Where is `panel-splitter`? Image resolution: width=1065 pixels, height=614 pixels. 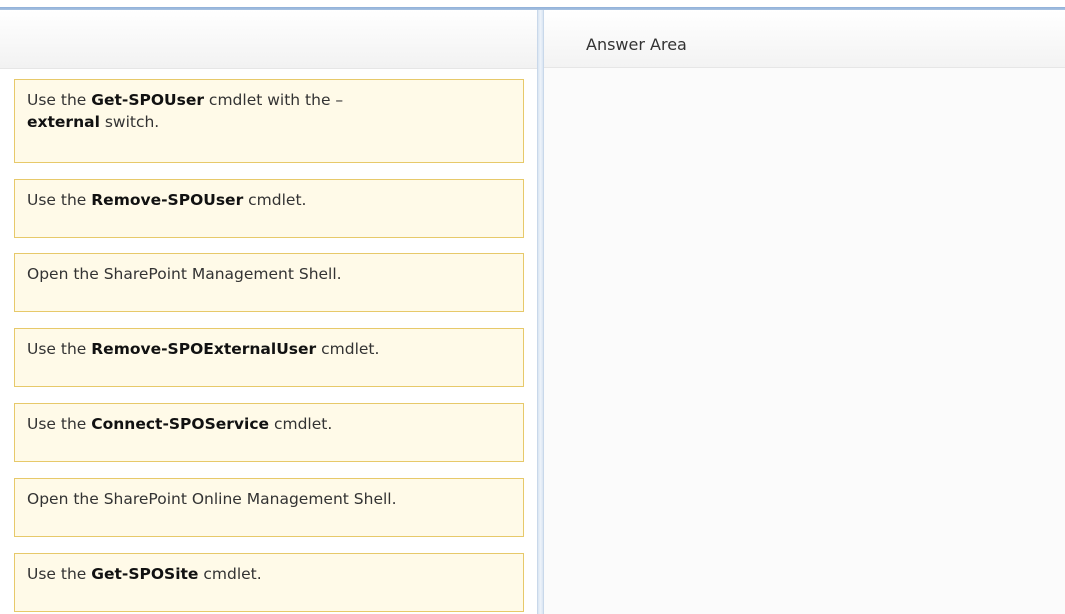
panel-splitter is located at coordinates (540, 312).